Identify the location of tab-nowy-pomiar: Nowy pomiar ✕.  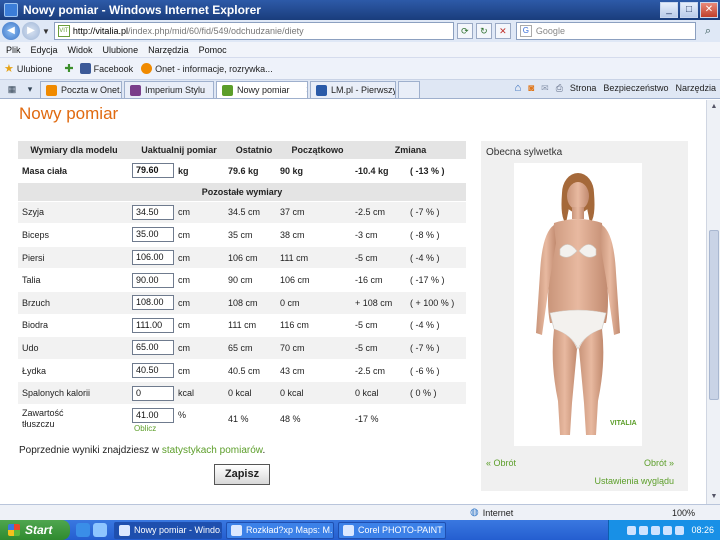
(262, 89).